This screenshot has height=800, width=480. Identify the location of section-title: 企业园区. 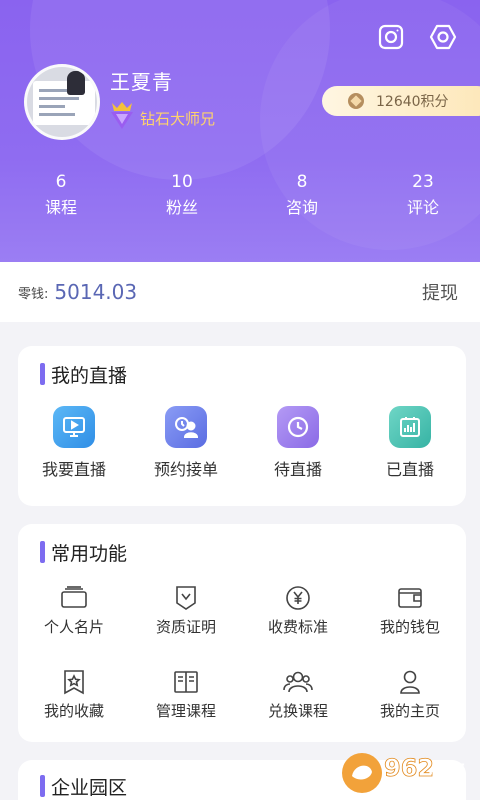
(84, 786).